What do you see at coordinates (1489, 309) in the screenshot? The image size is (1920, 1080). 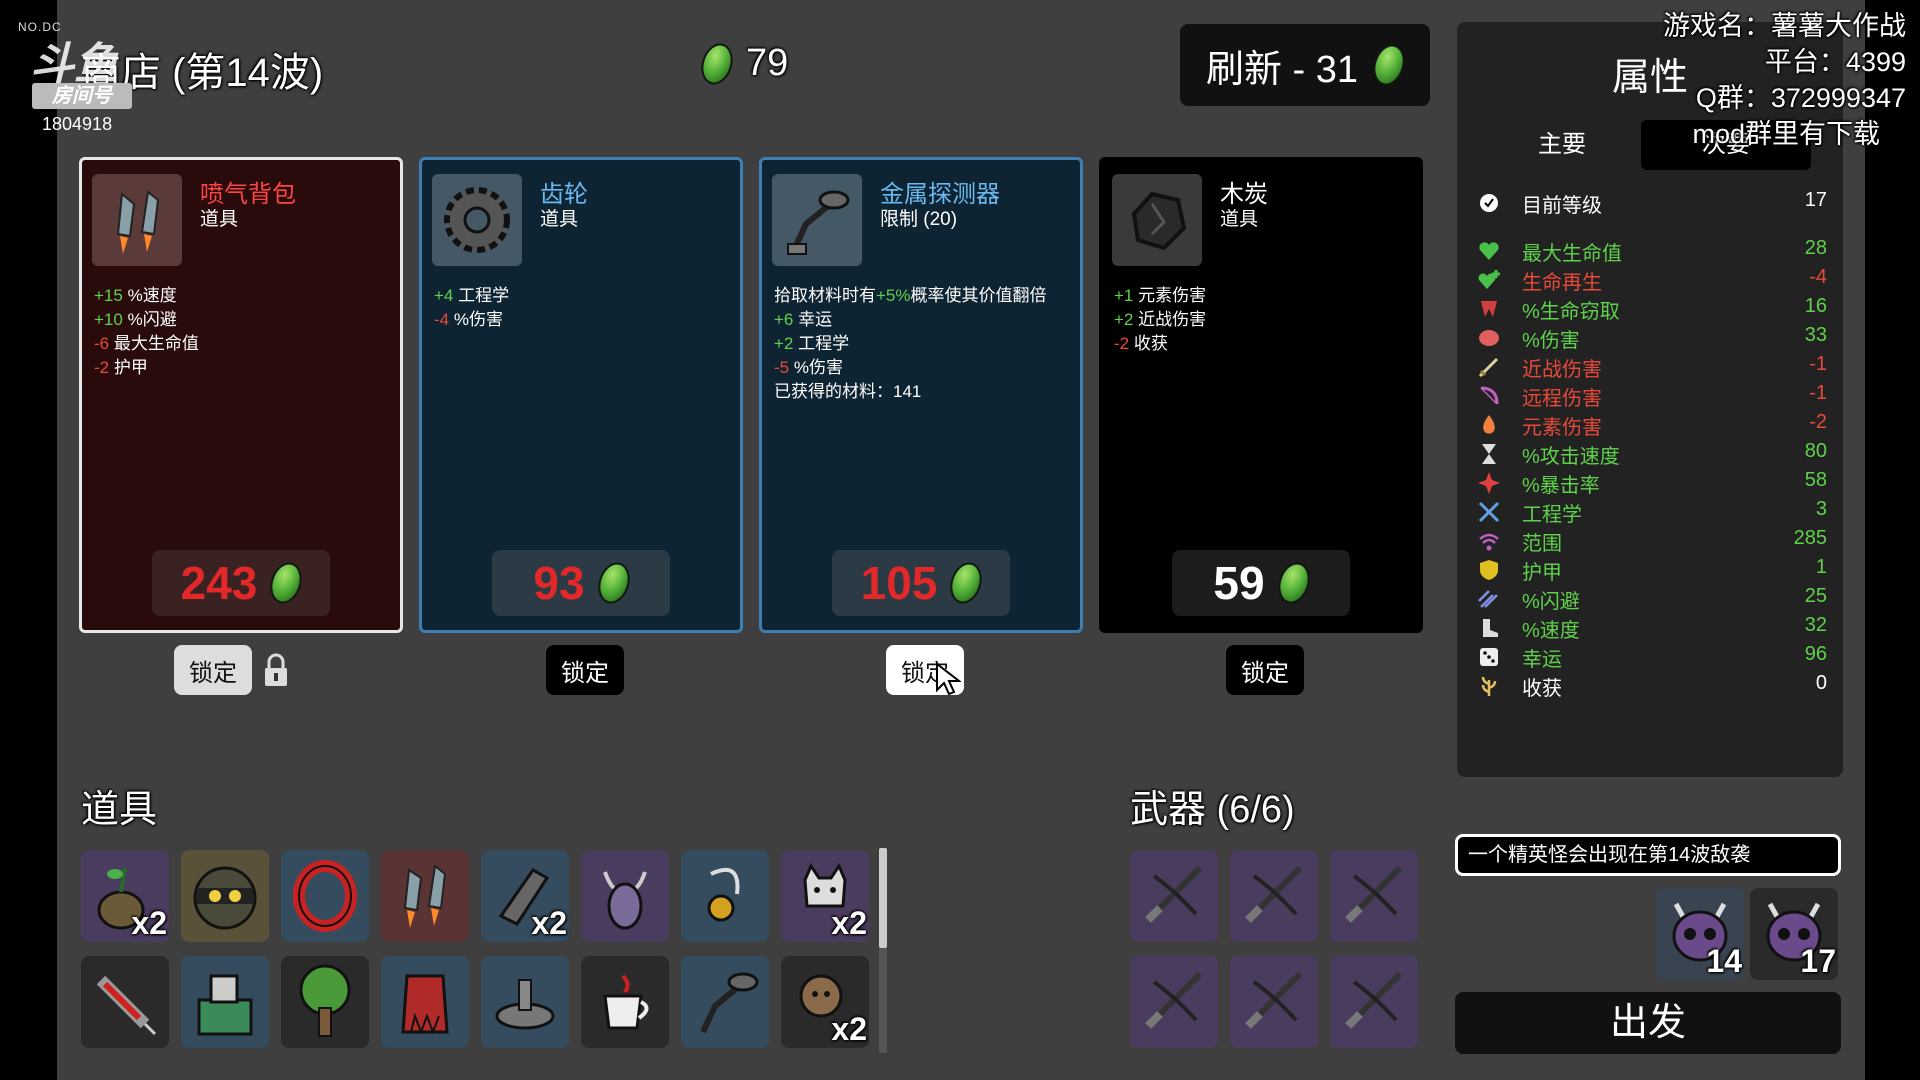 I see `fang-icon` at bounding box center [1489, 309].